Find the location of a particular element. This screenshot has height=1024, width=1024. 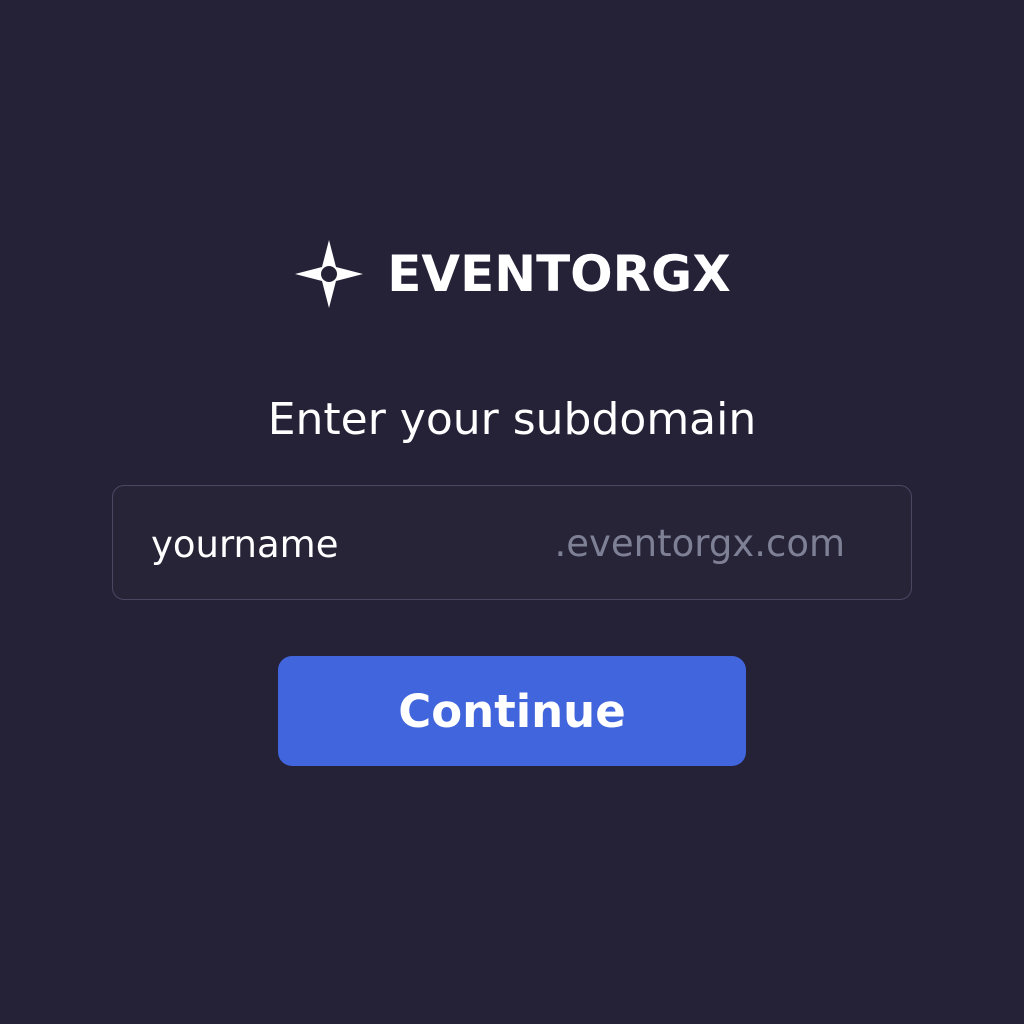

domain-suffix: .eventorgx.com is located at coordinates (699, 543).